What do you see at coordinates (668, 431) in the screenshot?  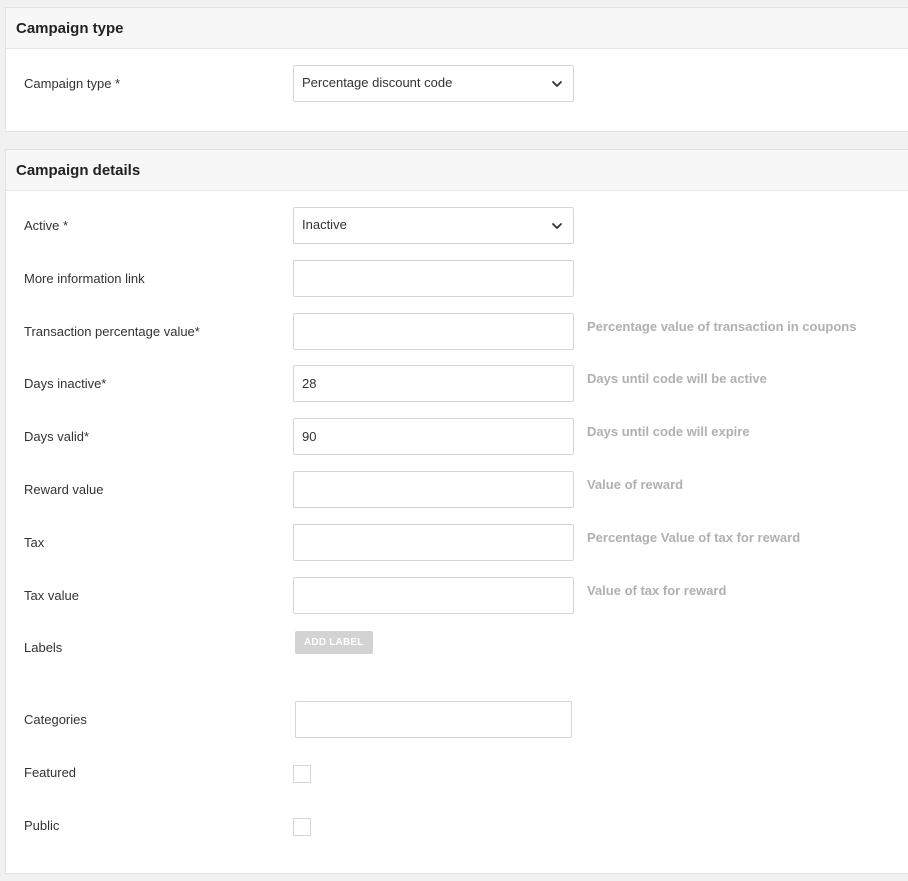 I see `days-valid-hint: Days until code will expire` at bounding box center [668, 431].